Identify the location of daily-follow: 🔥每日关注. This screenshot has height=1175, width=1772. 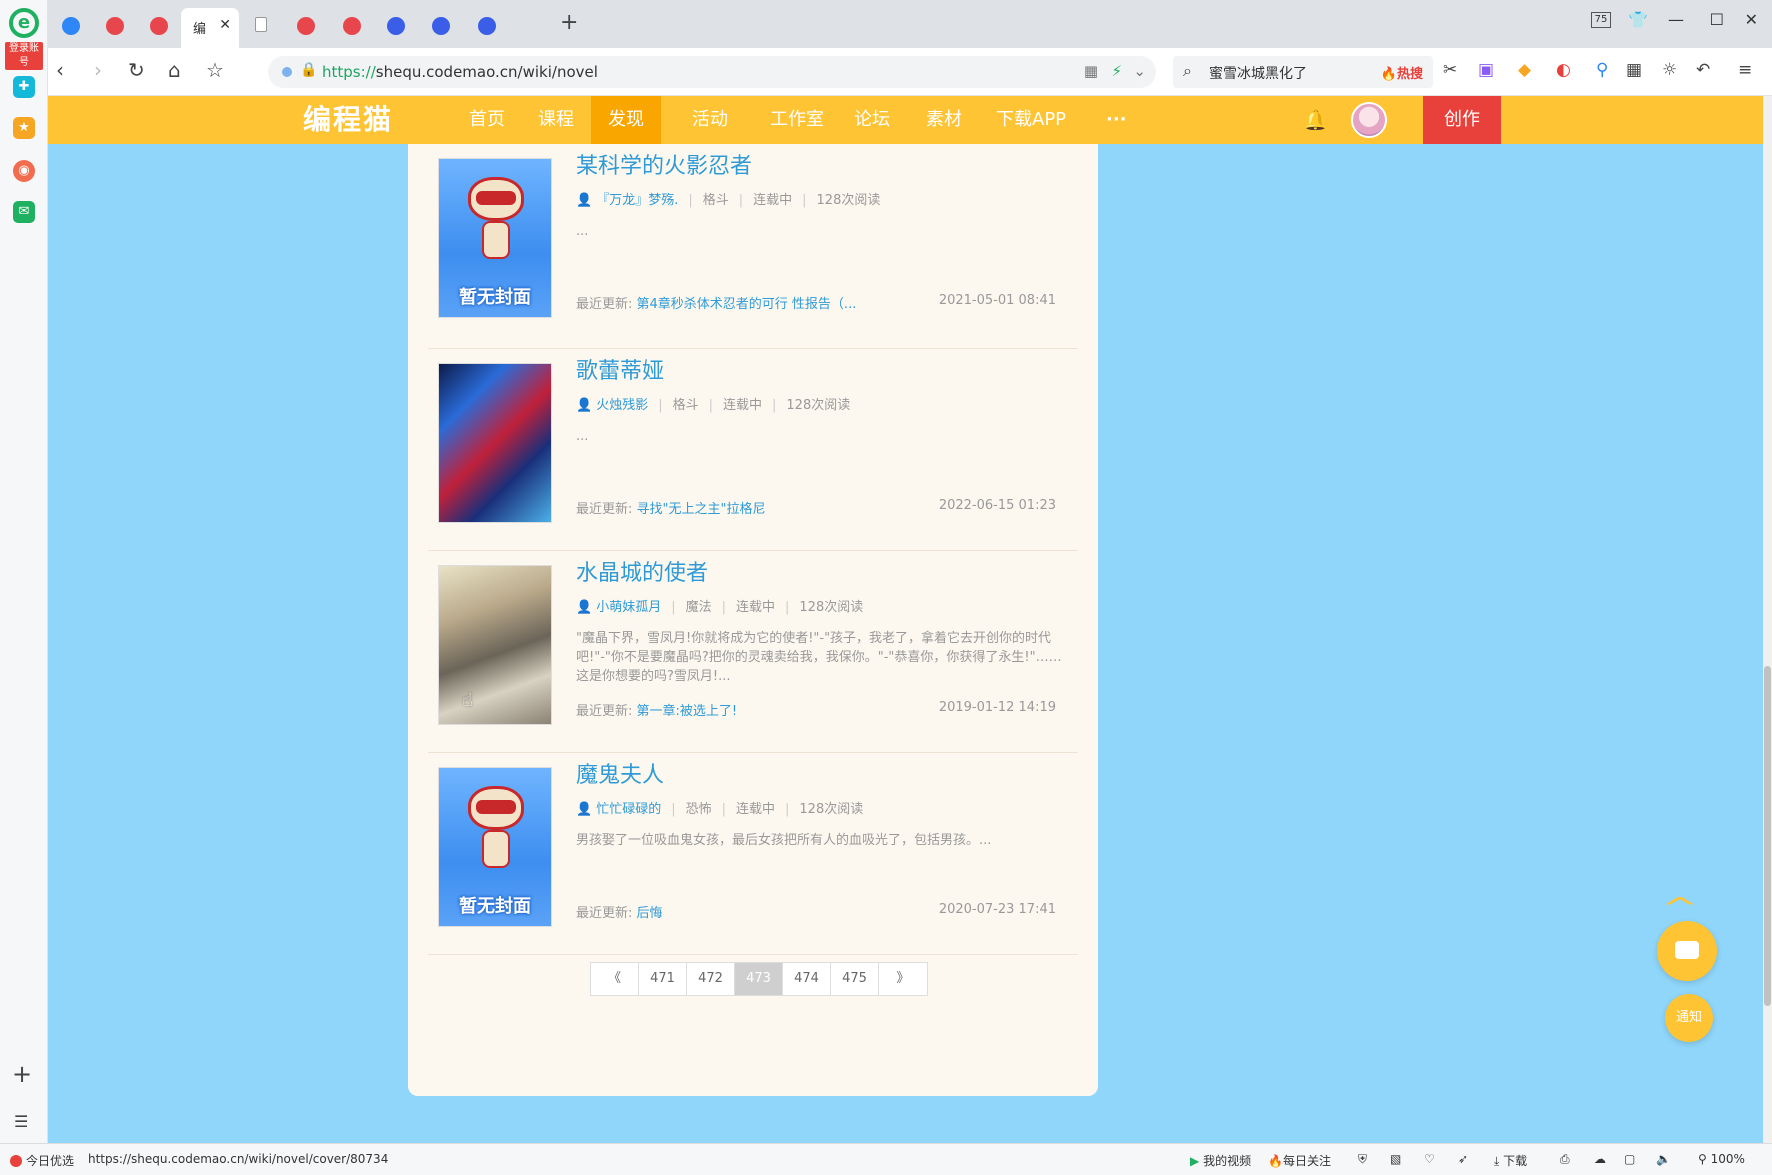
(1299, 1160).